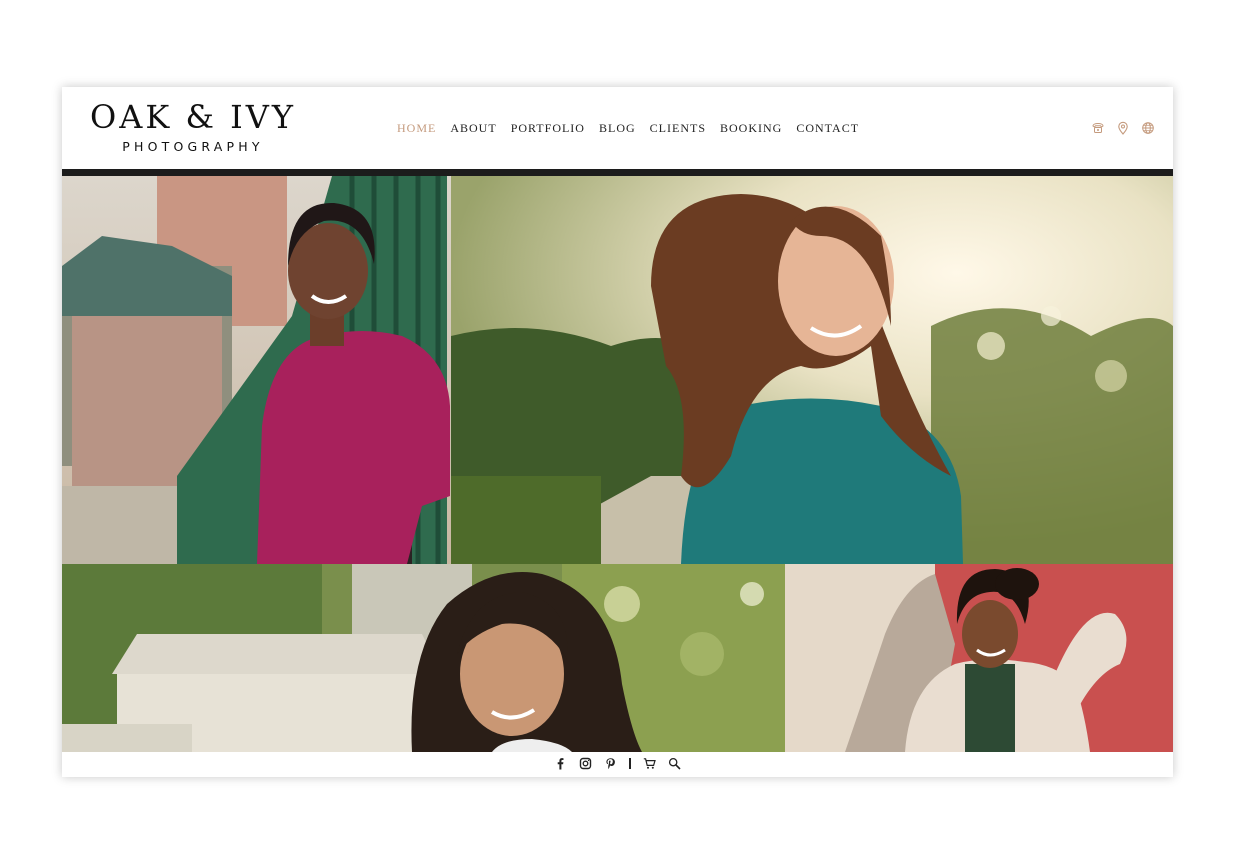  I want to click on nav-item-portfolio: PORTFOLIO, so click(548, 128).